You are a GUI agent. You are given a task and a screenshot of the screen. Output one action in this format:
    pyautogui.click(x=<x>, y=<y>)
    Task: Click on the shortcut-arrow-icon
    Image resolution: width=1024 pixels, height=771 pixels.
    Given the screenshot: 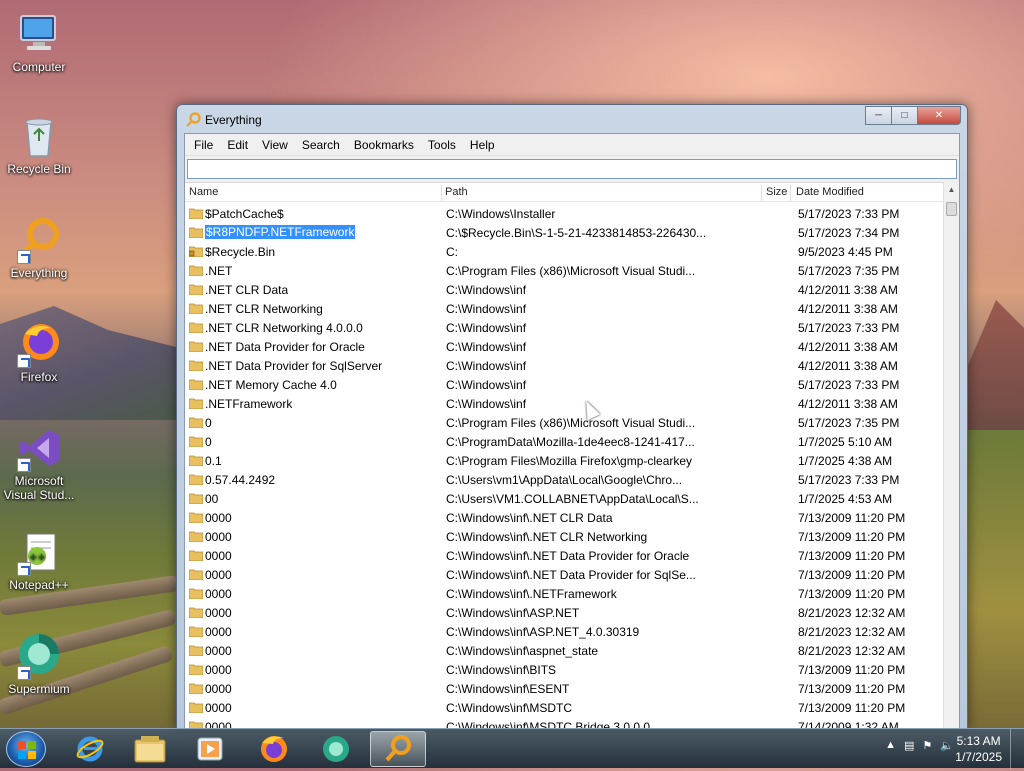 What is the action you would take?
    pyautogui.click(x=24, y=673)
    